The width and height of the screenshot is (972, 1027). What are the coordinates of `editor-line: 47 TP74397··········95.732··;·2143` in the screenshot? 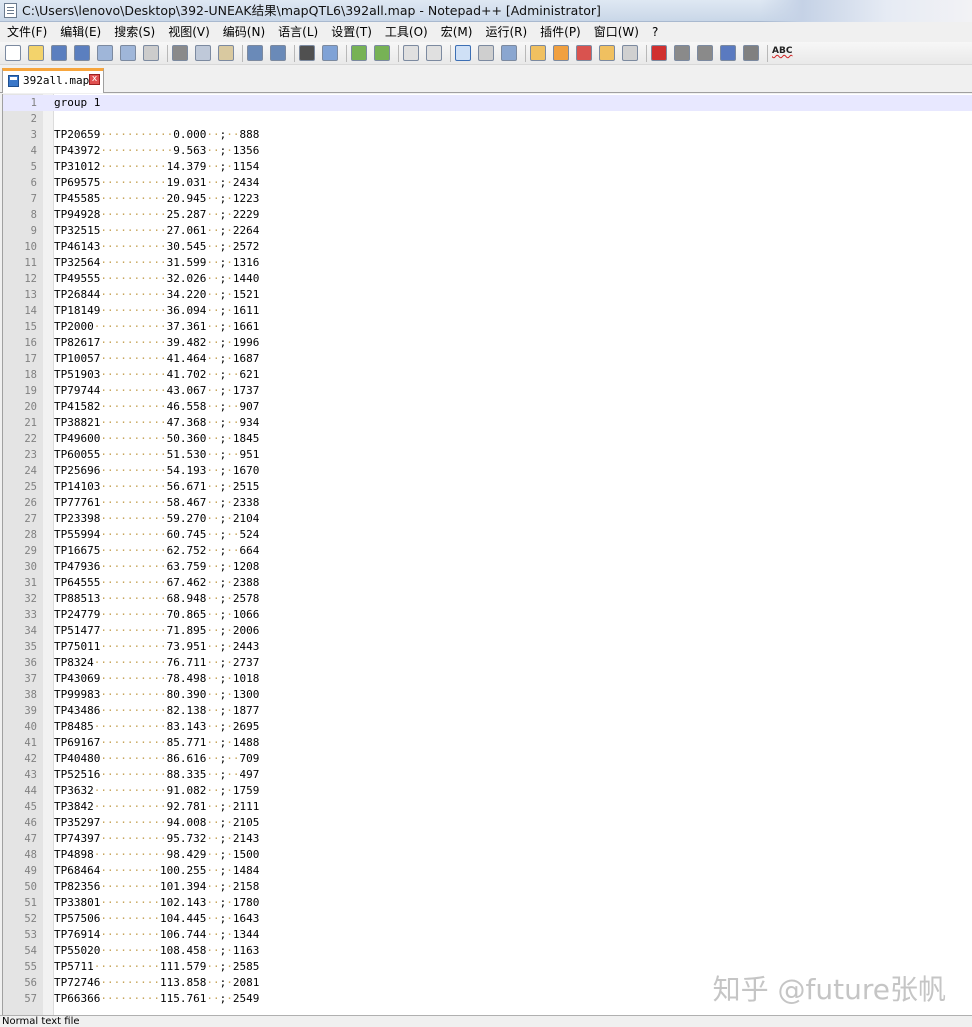 It's located at (487, 839).